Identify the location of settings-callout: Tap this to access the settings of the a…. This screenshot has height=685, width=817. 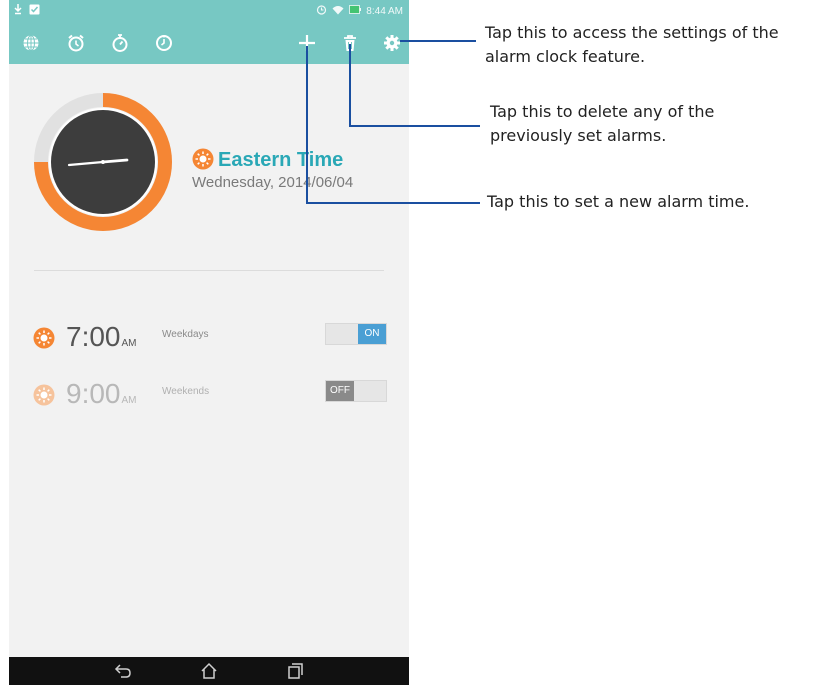
(632, 44).